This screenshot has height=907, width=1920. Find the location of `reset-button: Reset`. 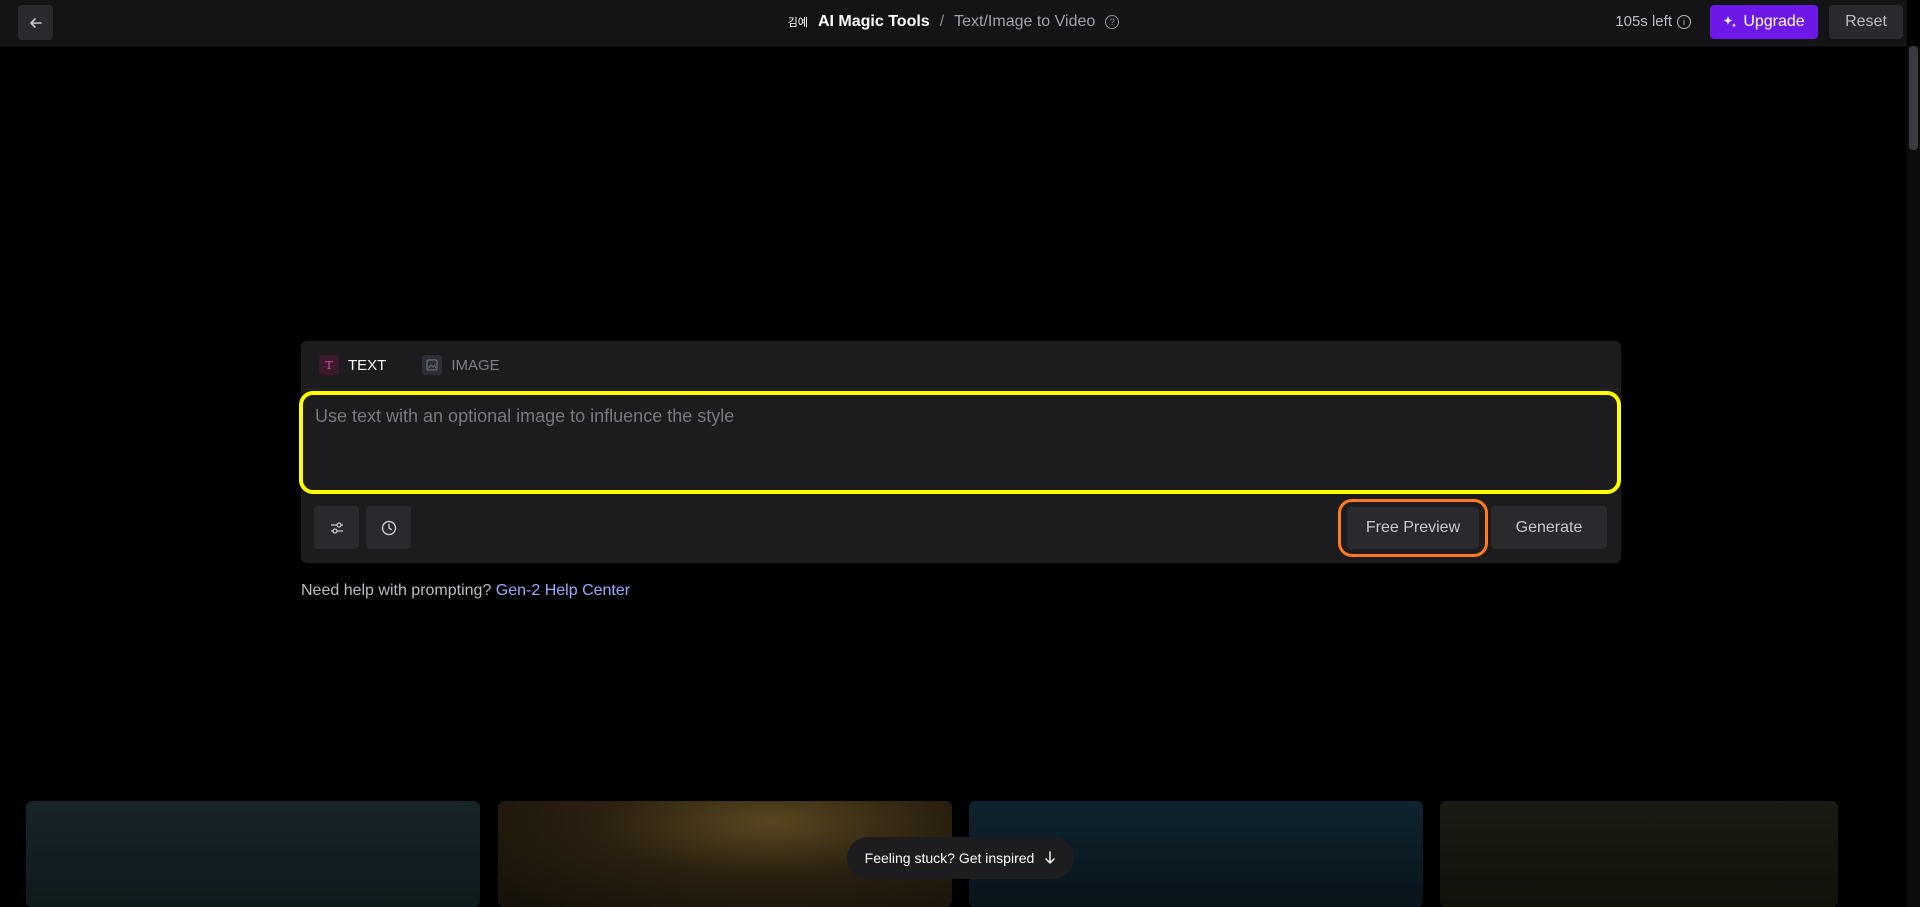

reset-button: Reset is located at coordinates (1866, 22).